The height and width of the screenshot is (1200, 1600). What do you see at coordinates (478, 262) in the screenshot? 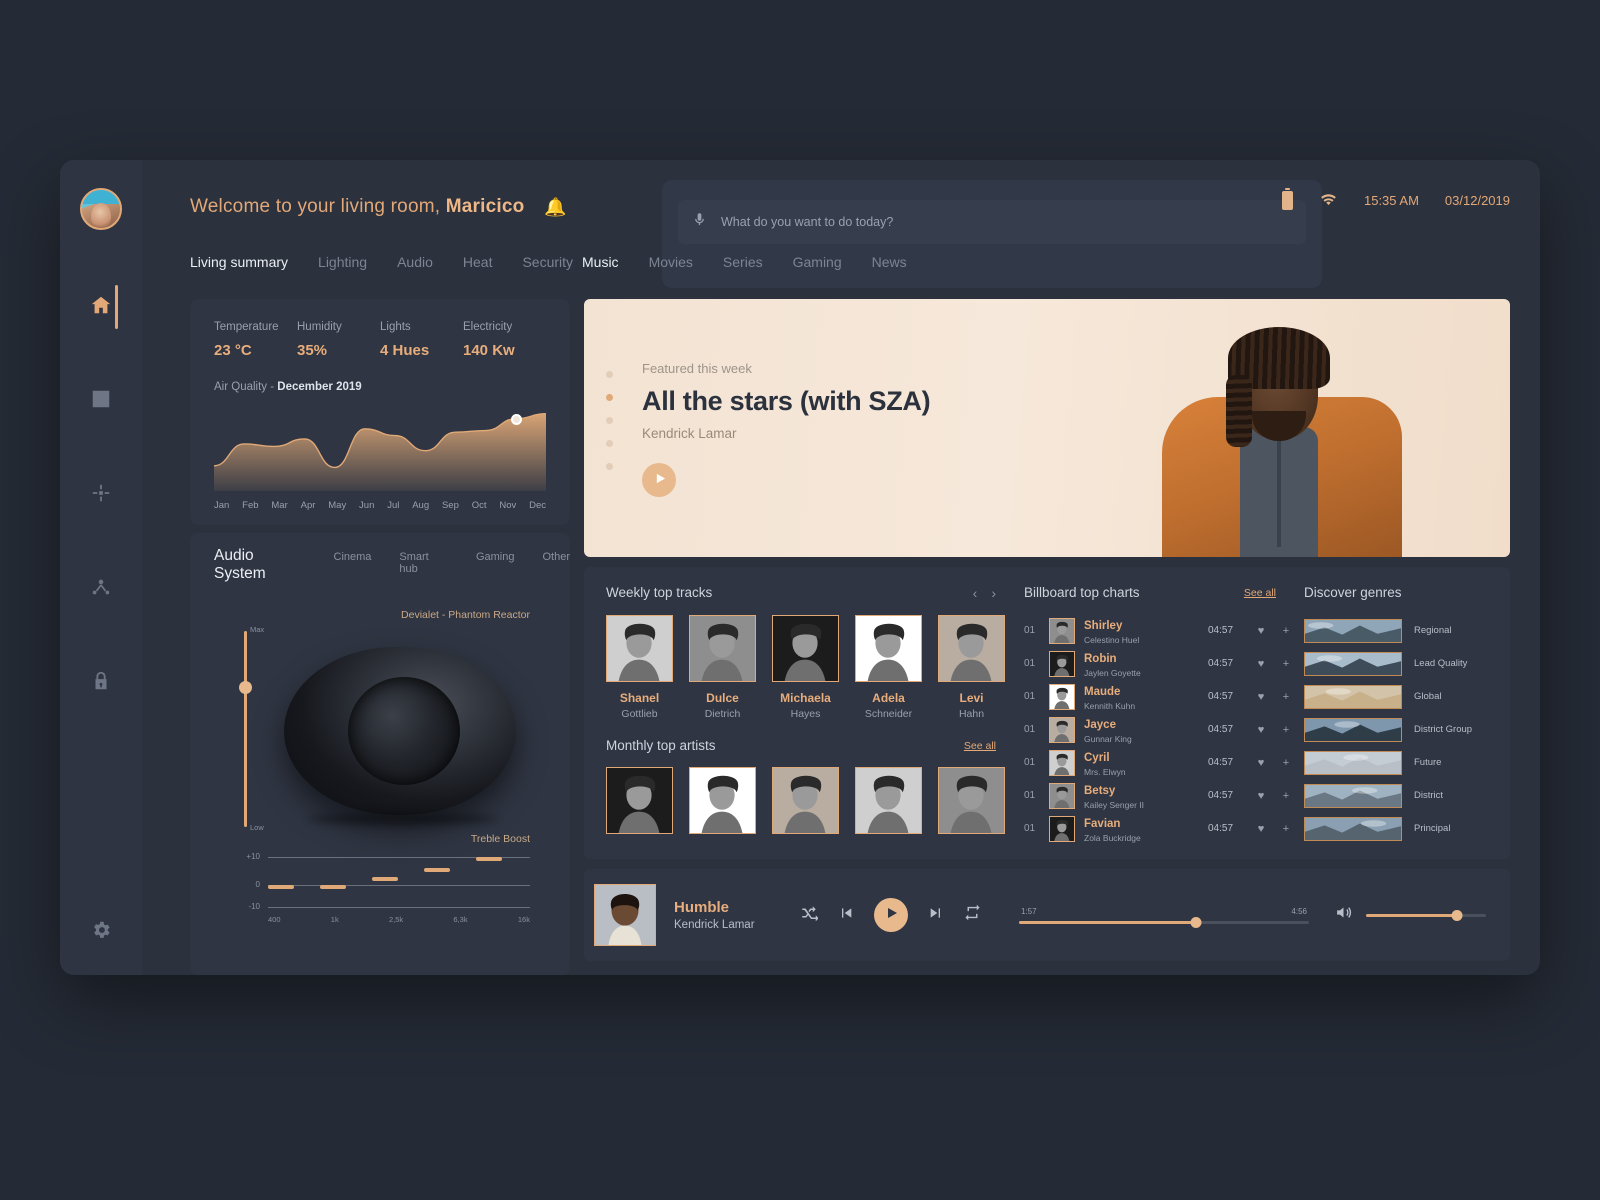
I see `tab-heat: Heat` at bounding box center [478, 262].